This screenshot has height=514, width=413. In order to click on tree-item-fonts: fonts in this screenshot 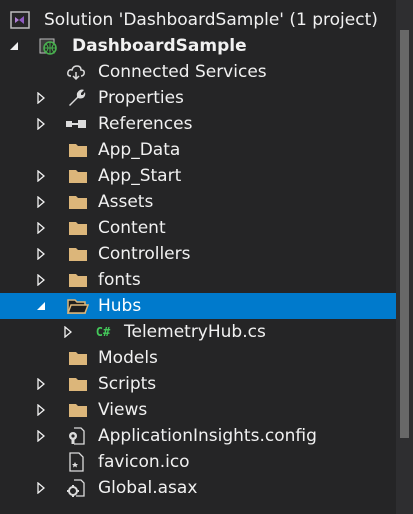, I will do `click(198, 280)`.